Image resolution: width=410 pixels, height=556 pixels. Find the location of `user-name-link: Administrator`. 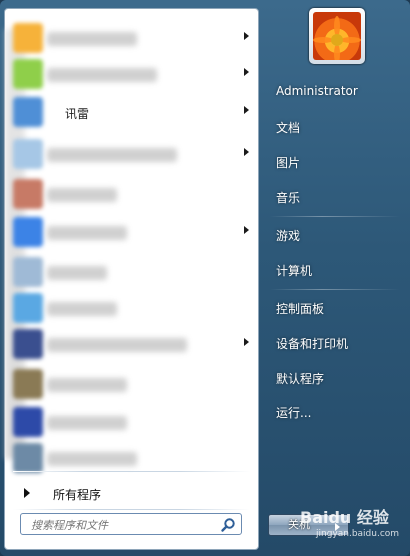

user-name-link: Administrator is located at coordinates (317, 91).